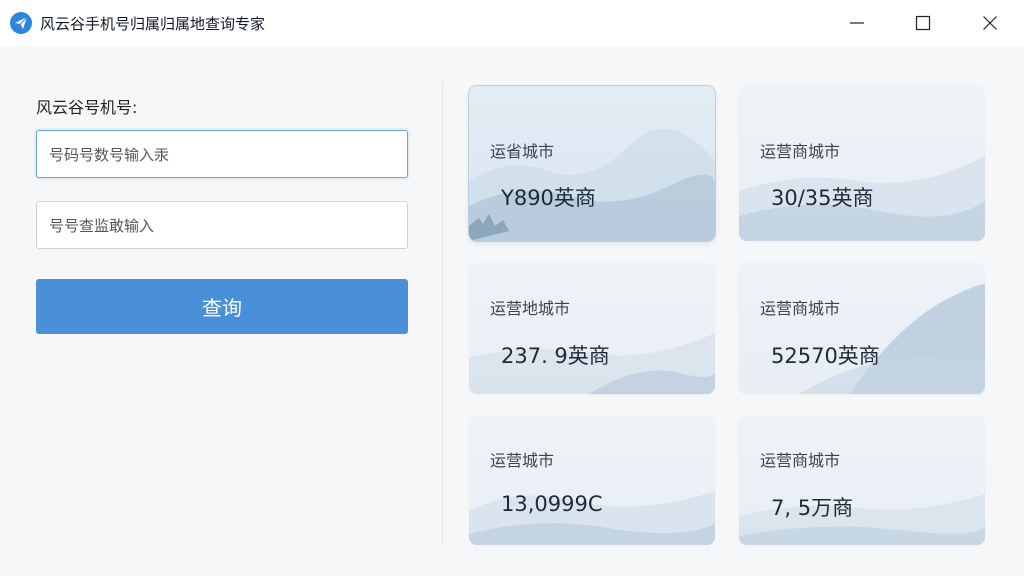 The height and width of the screenshot is (576, 1024). I want to click on result-card-1: 运省城市 Y890英商, so click(592, 163).